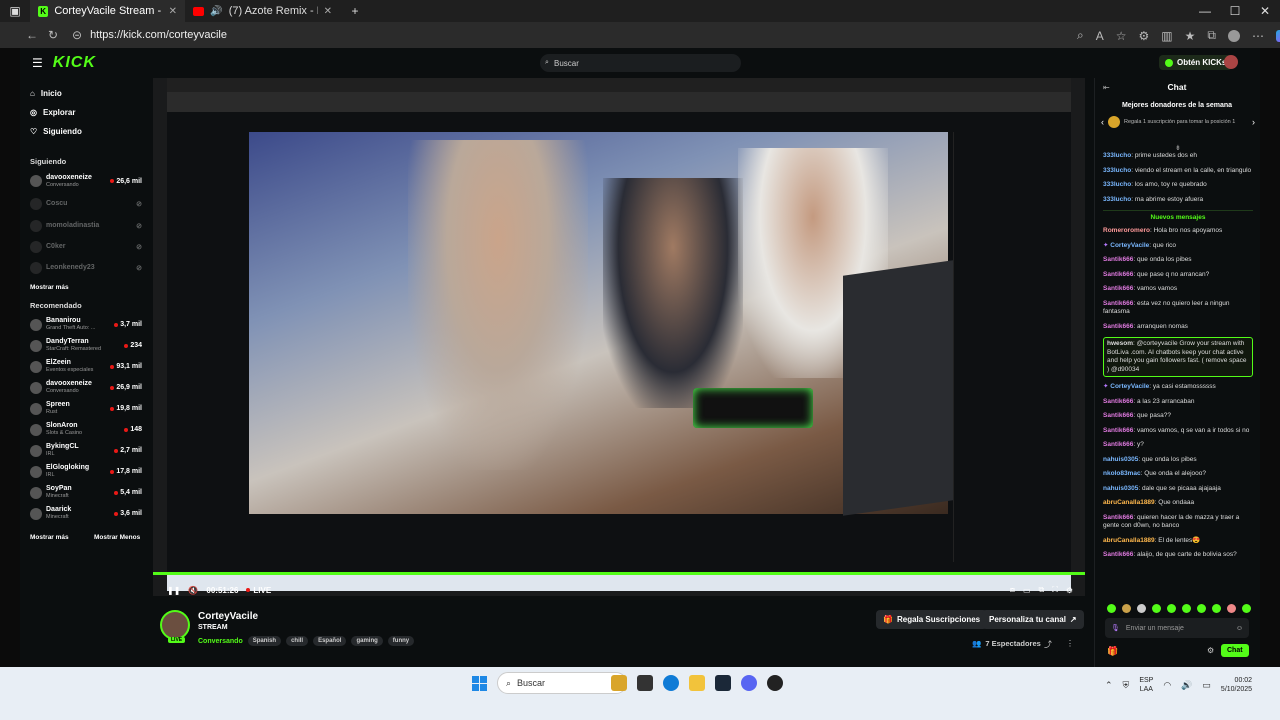 The height and width of the screenshot is (720, 1280). I want to click on chat-username: hwesom, so click(1120, 343).